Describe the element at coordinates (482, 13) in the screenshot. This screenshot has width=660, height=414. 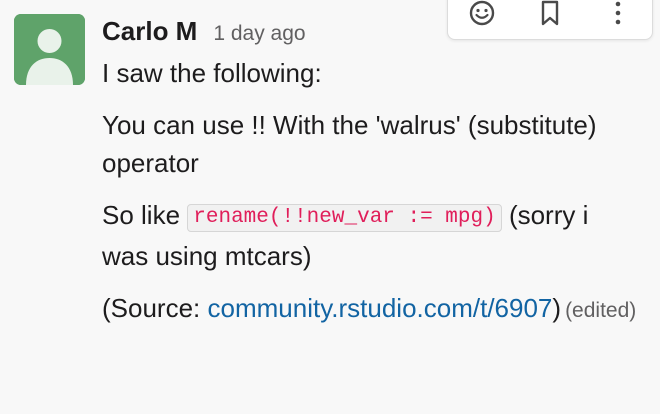
I see `emoji-reaction-icon` at that location.